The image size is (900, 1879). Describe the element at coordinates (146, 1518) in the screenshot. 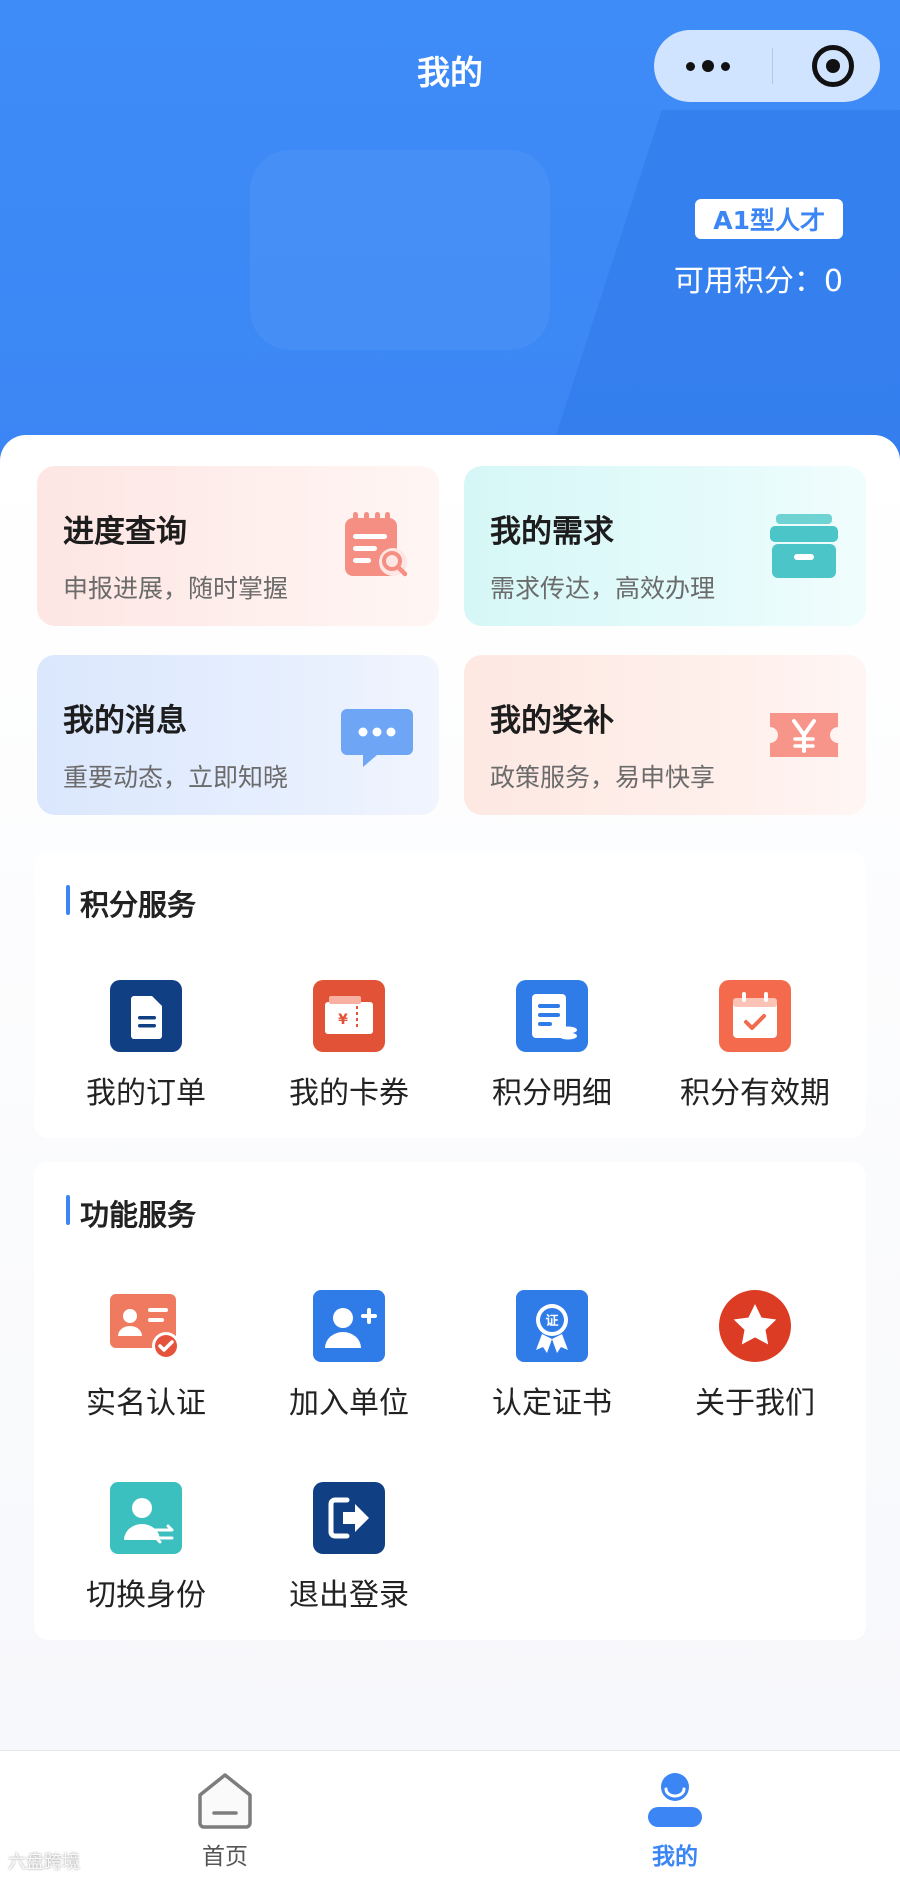

I see `switch-identity-icon` at that location.